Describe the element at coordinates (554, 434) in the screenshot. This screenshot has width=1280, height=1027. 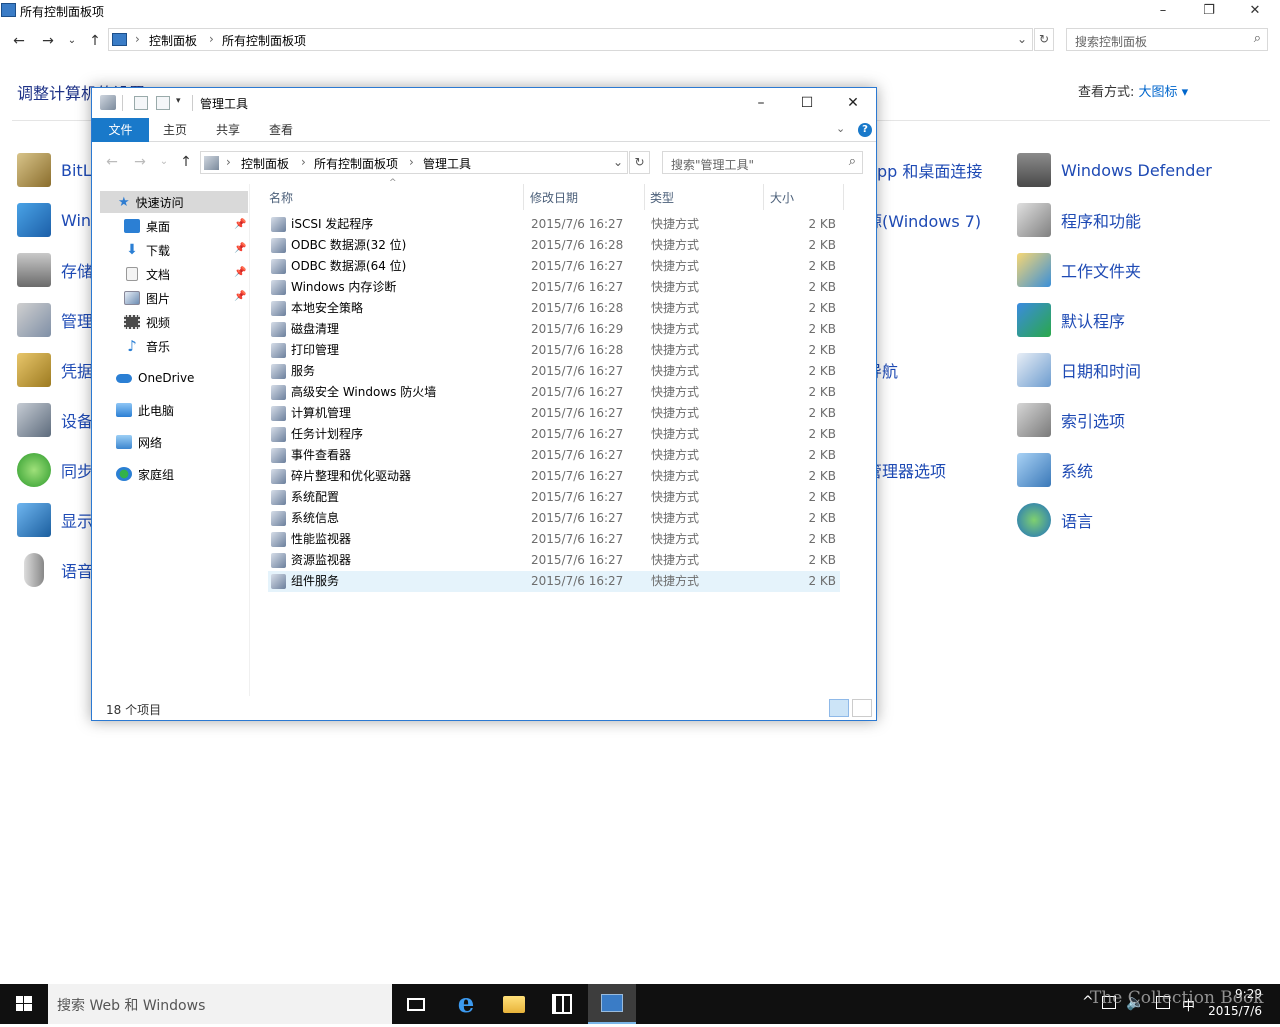
I see `table-row: 任务计划程序 2015/7/6 16:27 快捷方式 2 KB` at that location.